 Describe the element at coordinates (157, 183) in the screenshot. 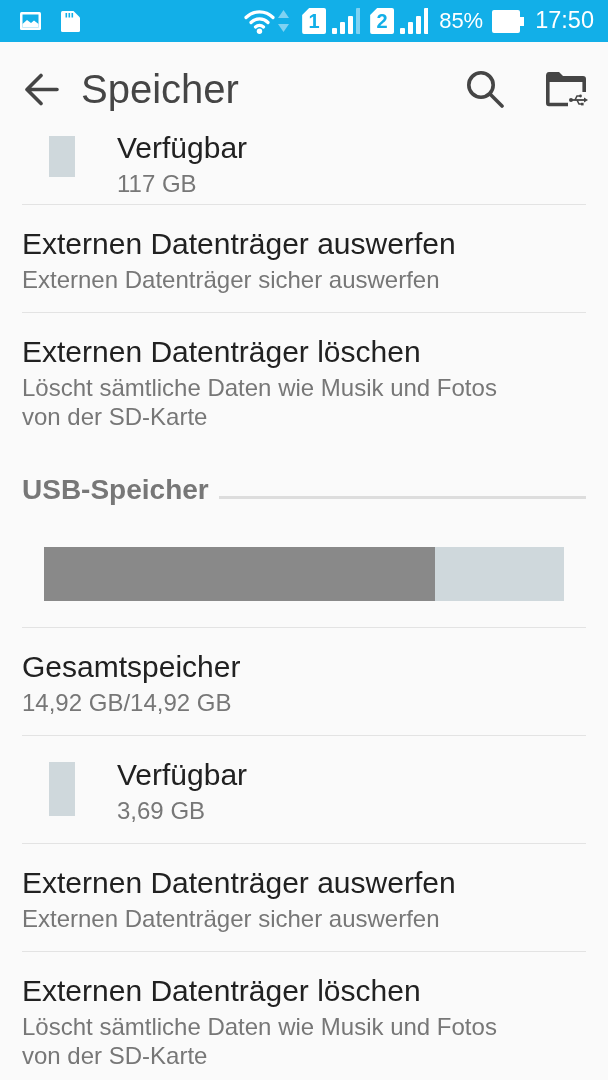

I see `storage-size-value: 117 GB` at that location.